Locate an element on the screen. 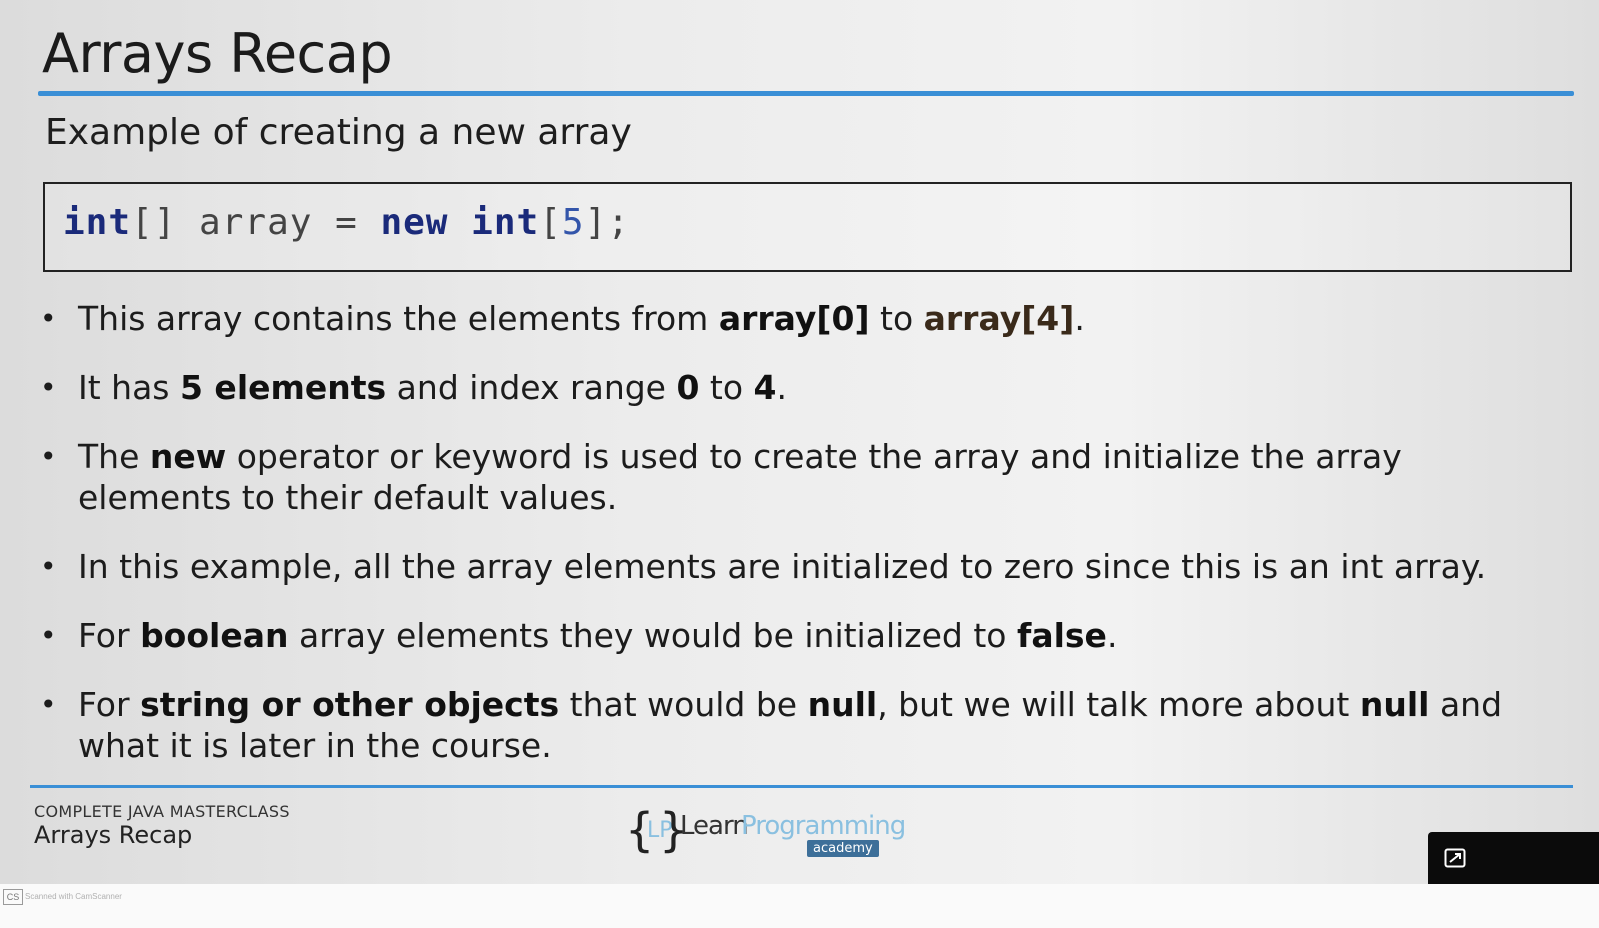 This screenshot has height=928, width=1599. code-keyword-int-2: int is located at coordinates (505, 222).